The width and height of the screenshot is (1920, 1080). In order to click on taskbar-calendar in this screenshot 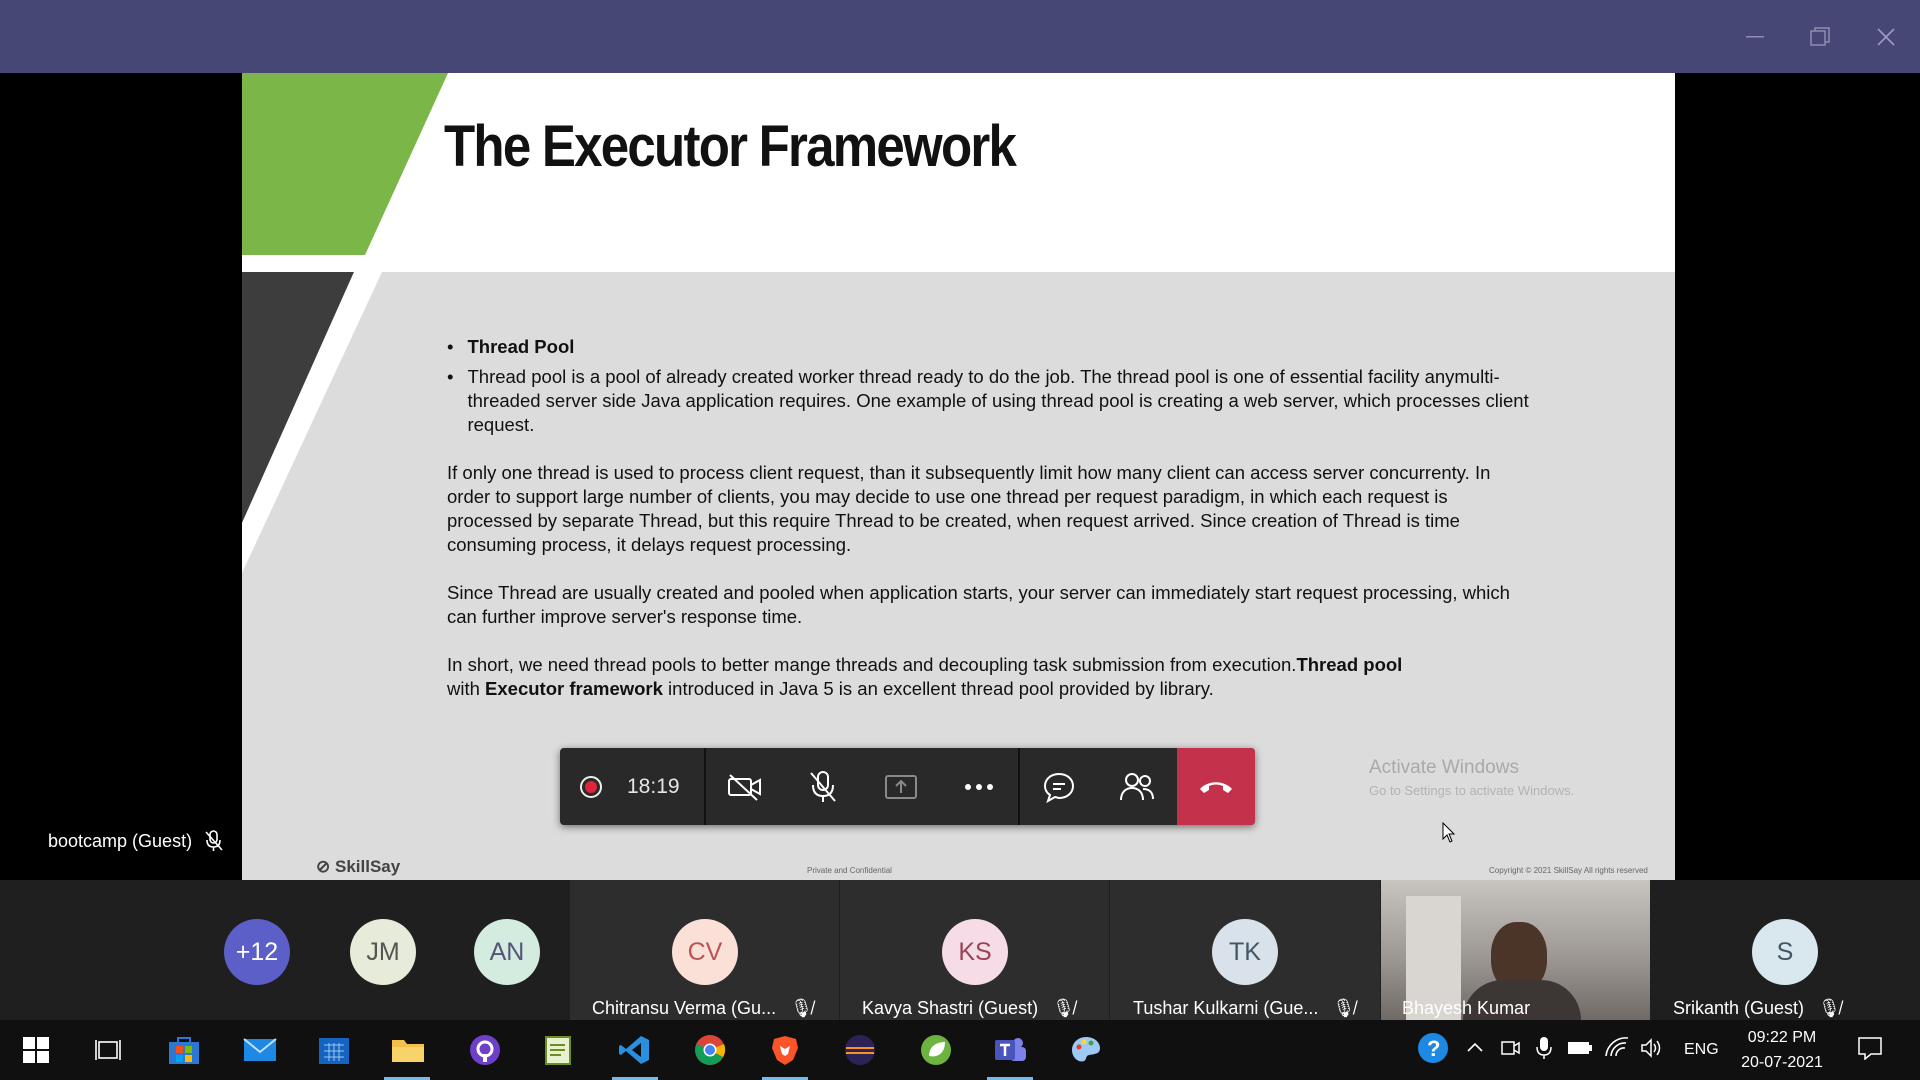, I will do `click(334, 1050)`.